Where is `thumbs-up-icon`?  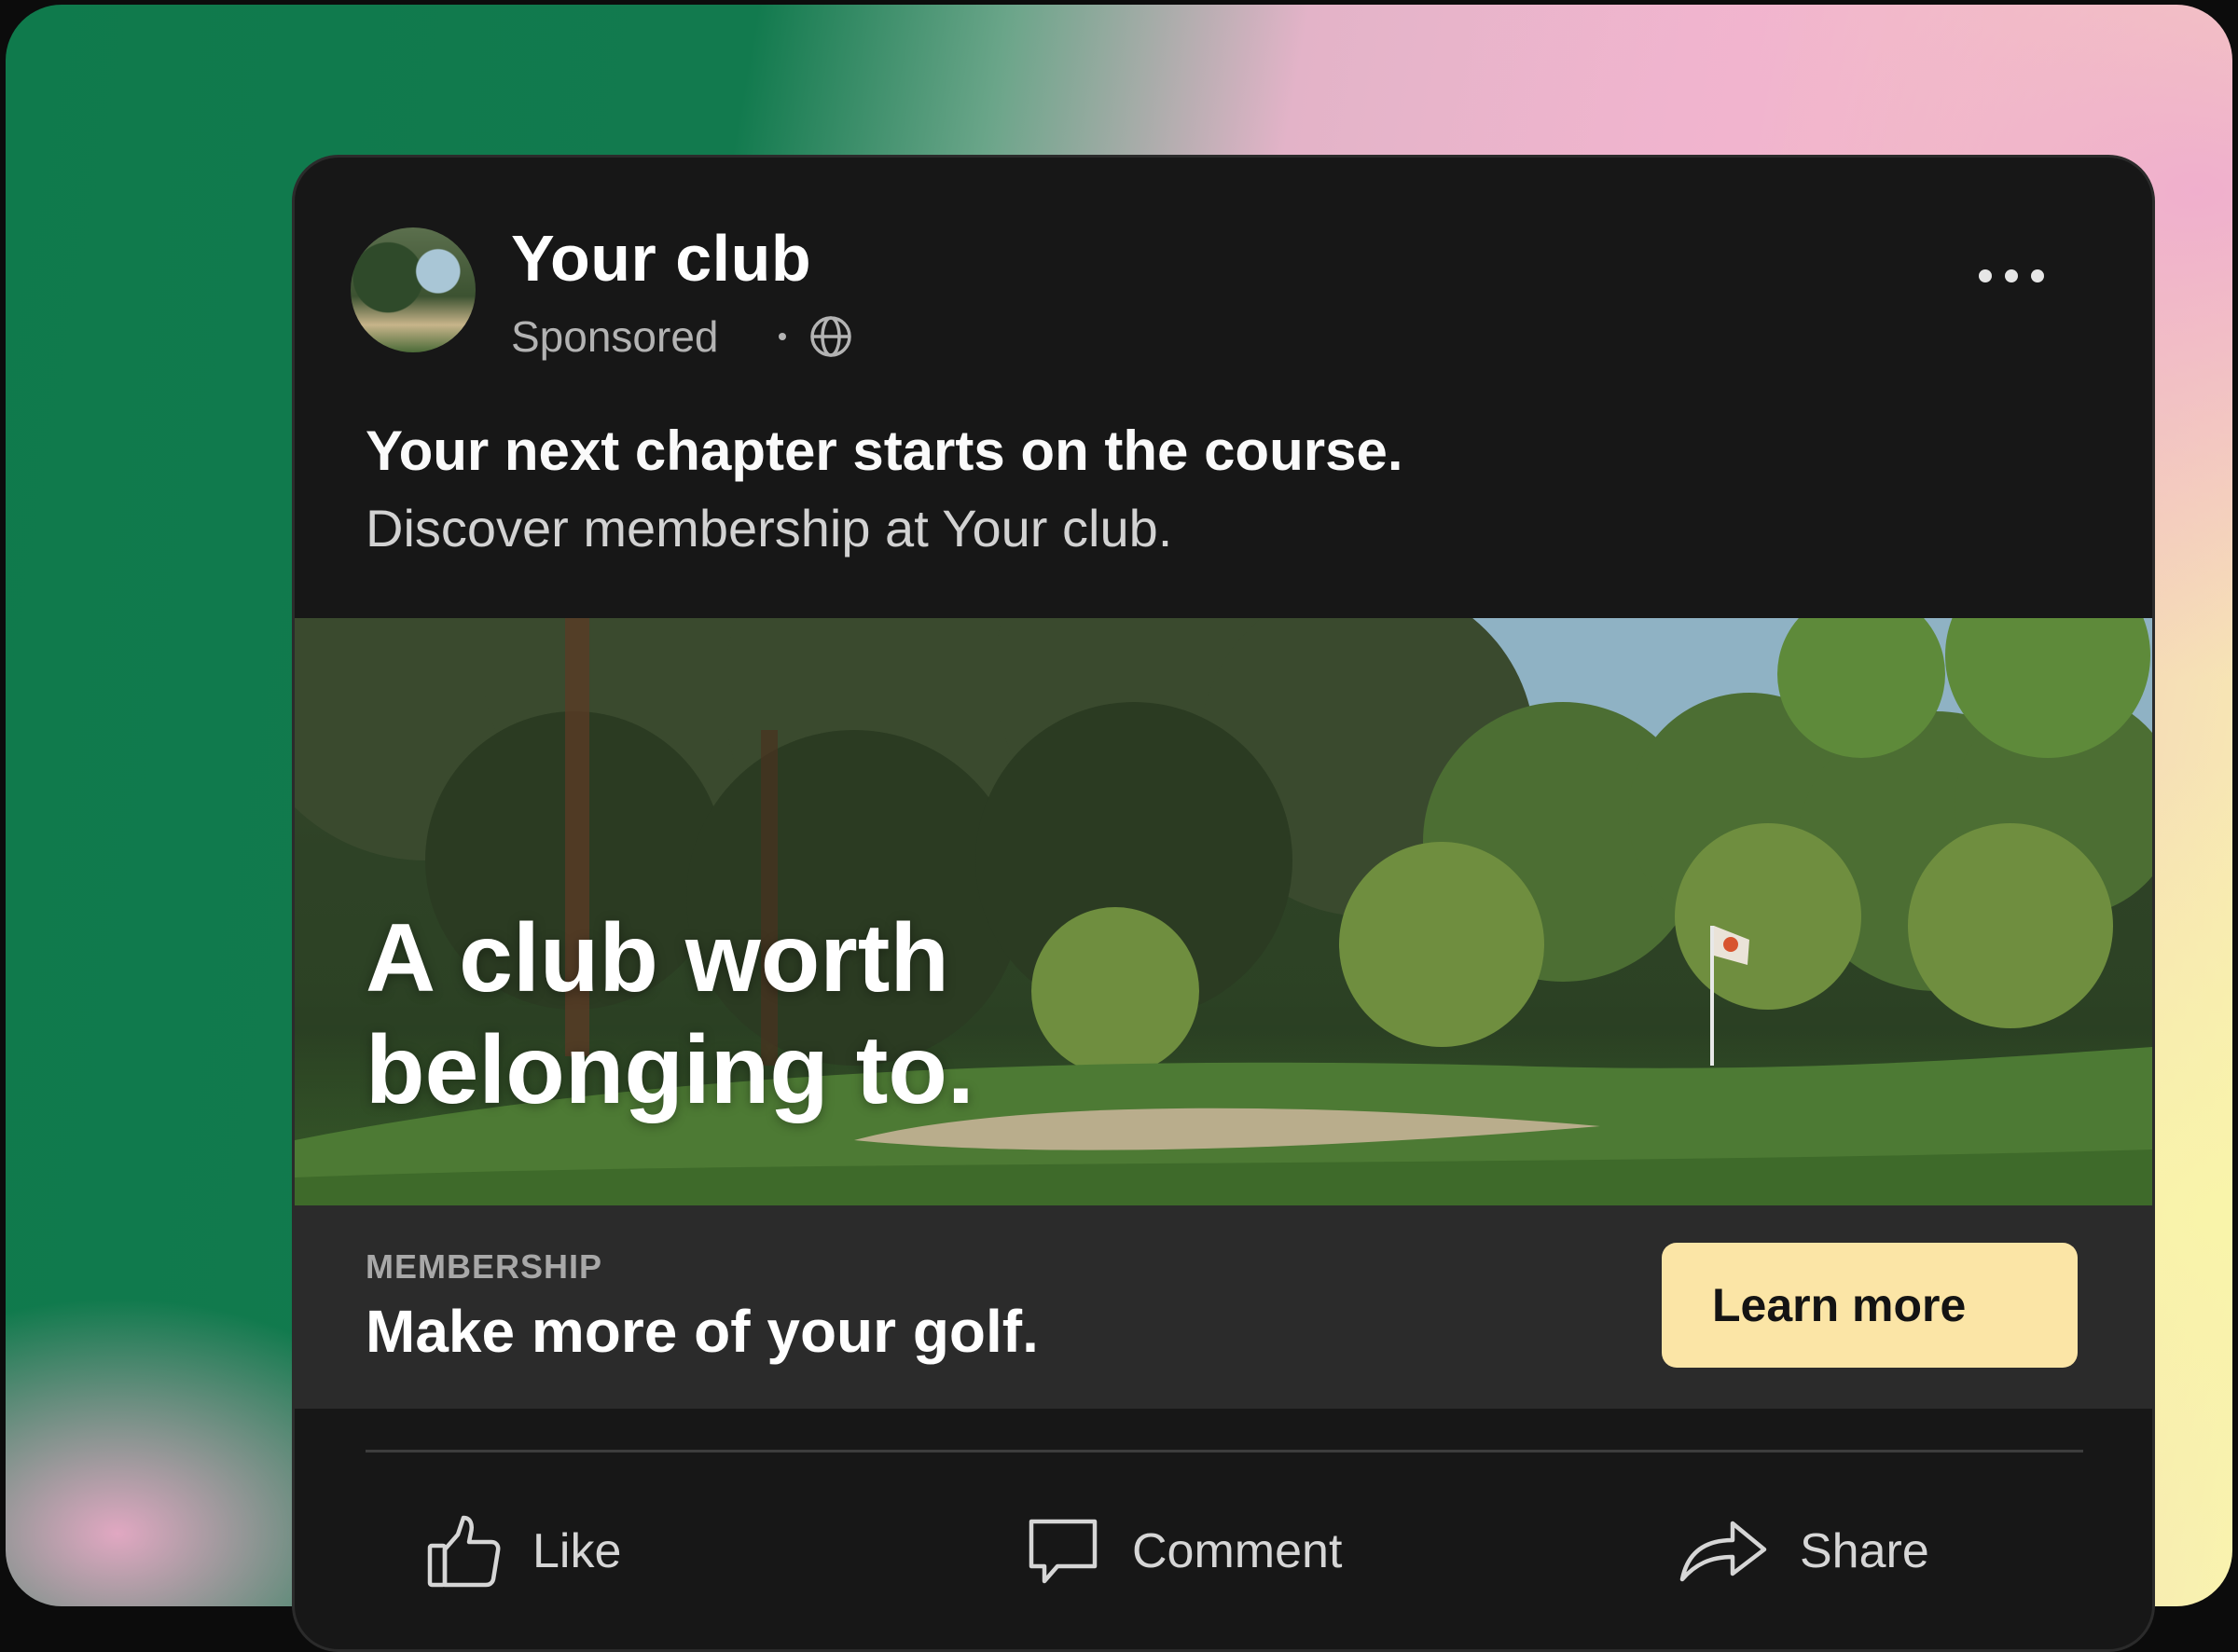
thumbs-up-icon is located at coordinates (464, 1551).